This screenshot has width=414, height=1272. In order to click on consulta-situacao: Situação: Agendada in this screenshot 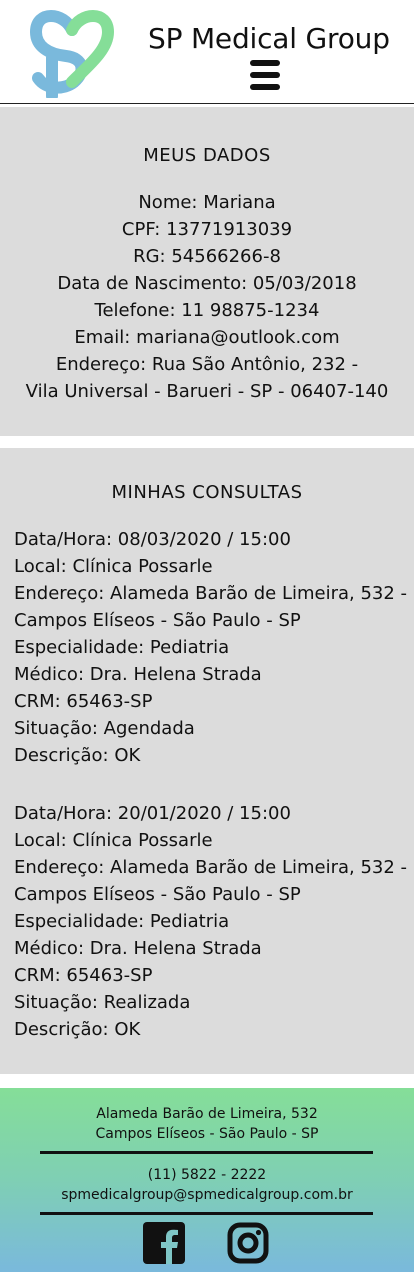, I will do `click(104, 728)`.